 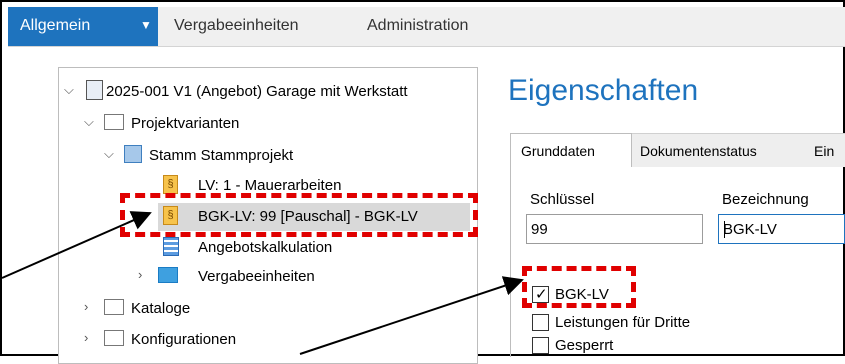 What do you see at coordinates (411, 315) in the screenshot?
I see `arrow-to-checkbox` at bounding box center [411, 315].